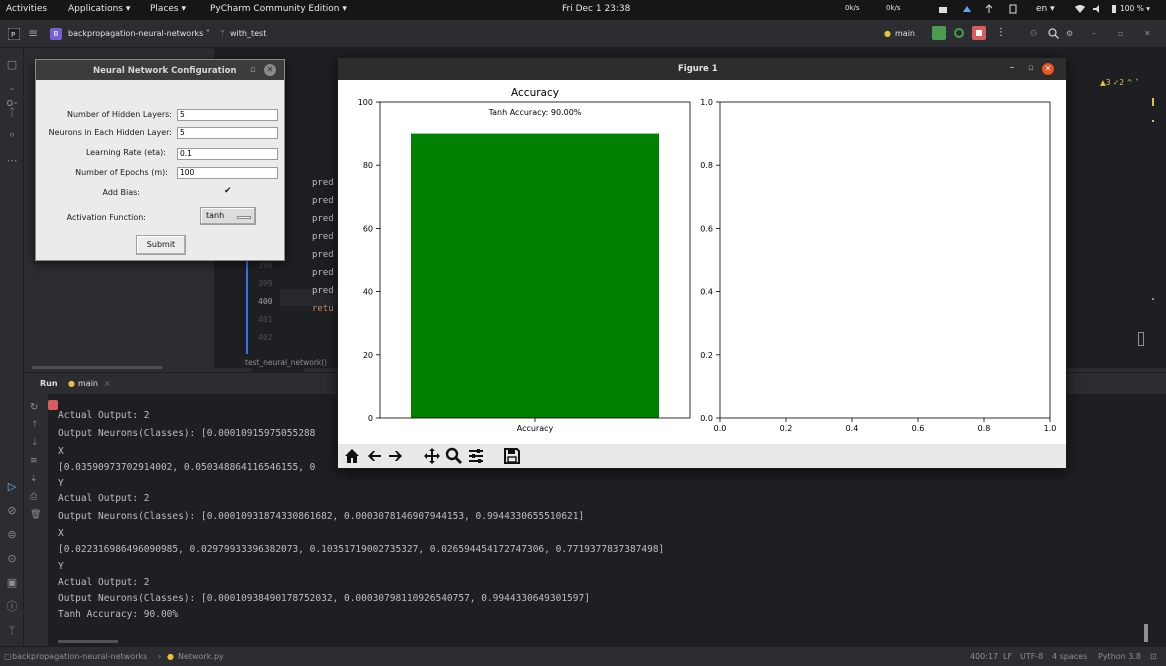  Describe the element at coordinates (967, 9) in the screenshot. I see `extension-icon` at that location.